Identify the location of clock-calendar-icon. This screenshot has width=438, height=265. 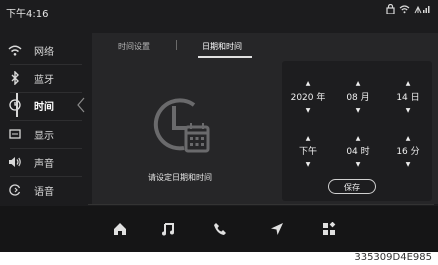
(181, 125).